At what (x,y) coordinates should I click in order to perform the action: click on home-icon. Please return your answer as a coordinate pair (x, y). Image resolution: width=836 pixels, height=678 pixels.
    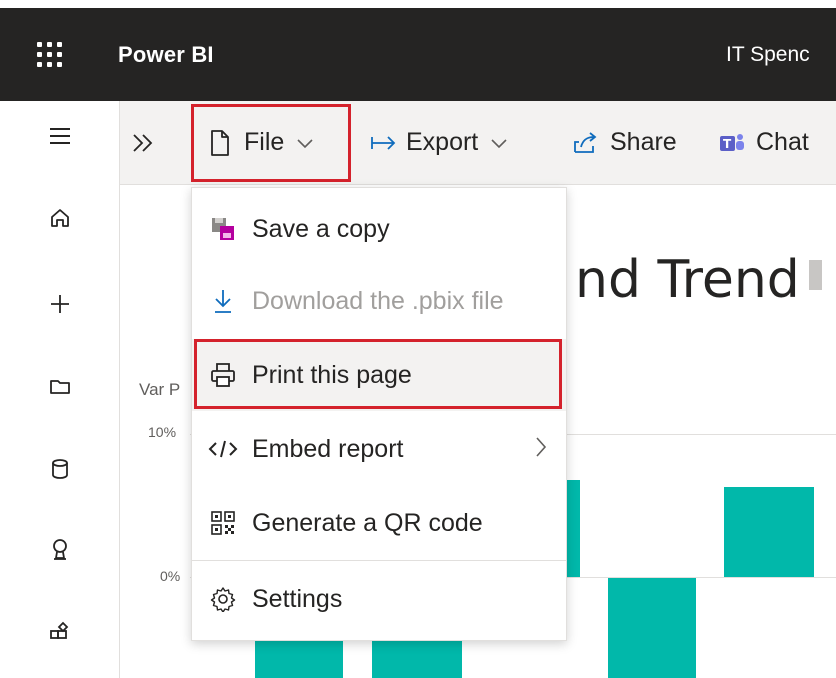
    Looking at the image, I should click on (60, 218).